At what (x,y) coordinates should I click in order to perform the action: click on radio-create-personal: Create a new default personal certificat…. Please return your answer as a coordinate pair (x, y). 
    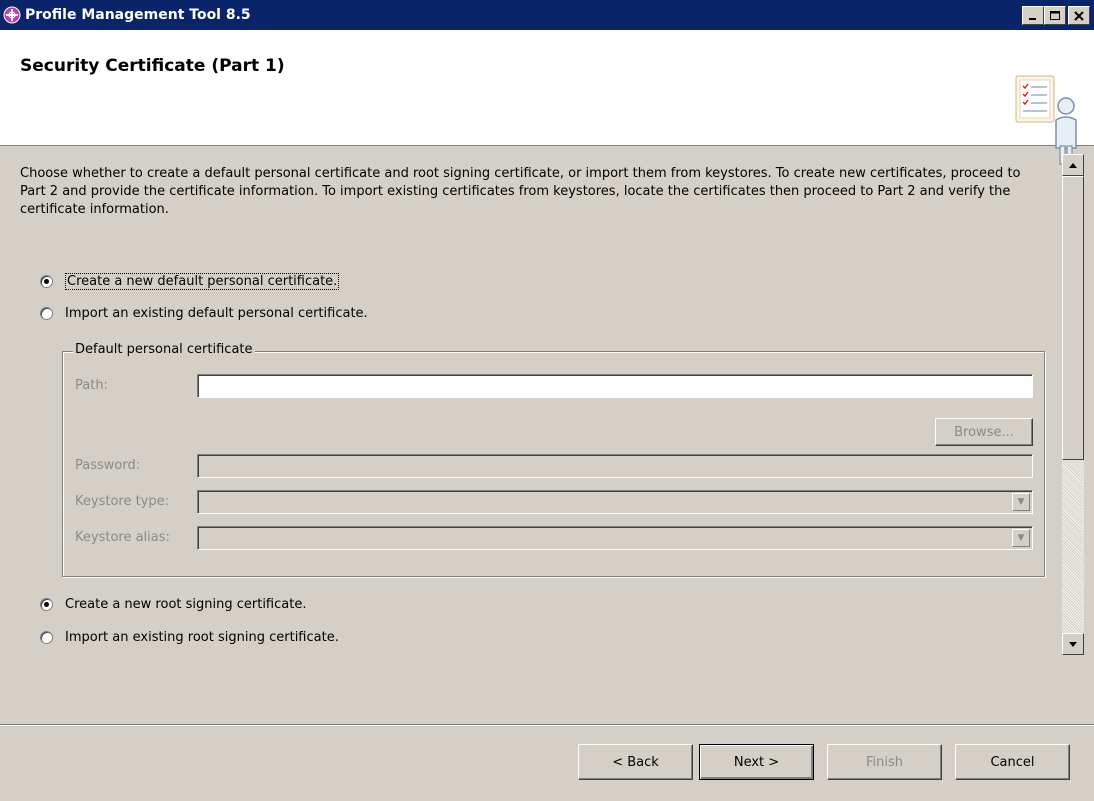
    Looking at the image, I should click on (190, 281).